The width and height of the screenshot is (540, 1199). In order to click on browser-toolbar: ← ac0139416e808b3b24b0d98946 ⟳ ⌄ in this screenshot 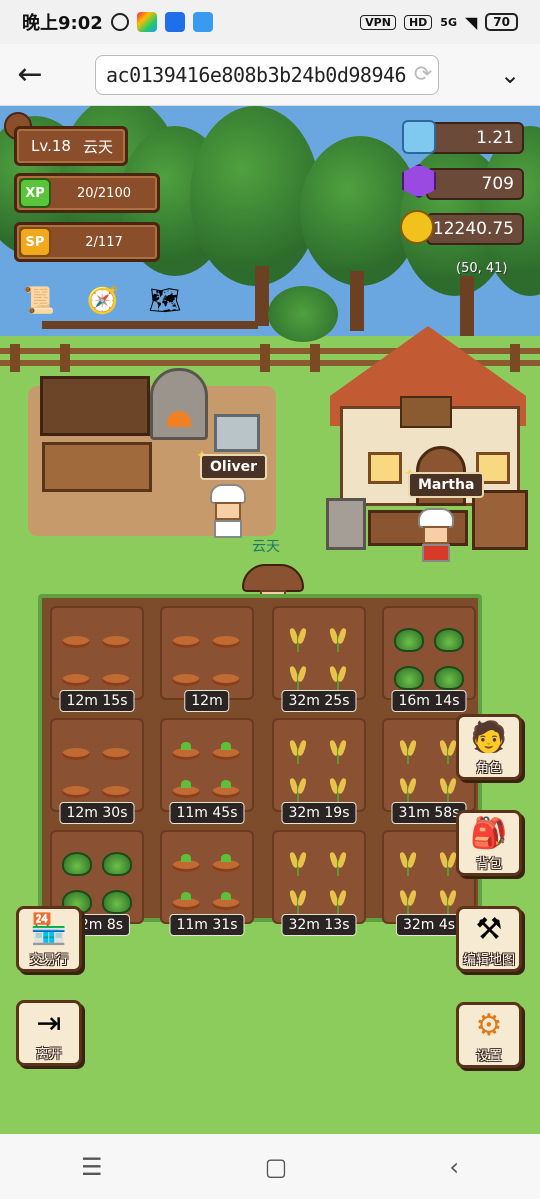, I will do `click(270, 75)`.